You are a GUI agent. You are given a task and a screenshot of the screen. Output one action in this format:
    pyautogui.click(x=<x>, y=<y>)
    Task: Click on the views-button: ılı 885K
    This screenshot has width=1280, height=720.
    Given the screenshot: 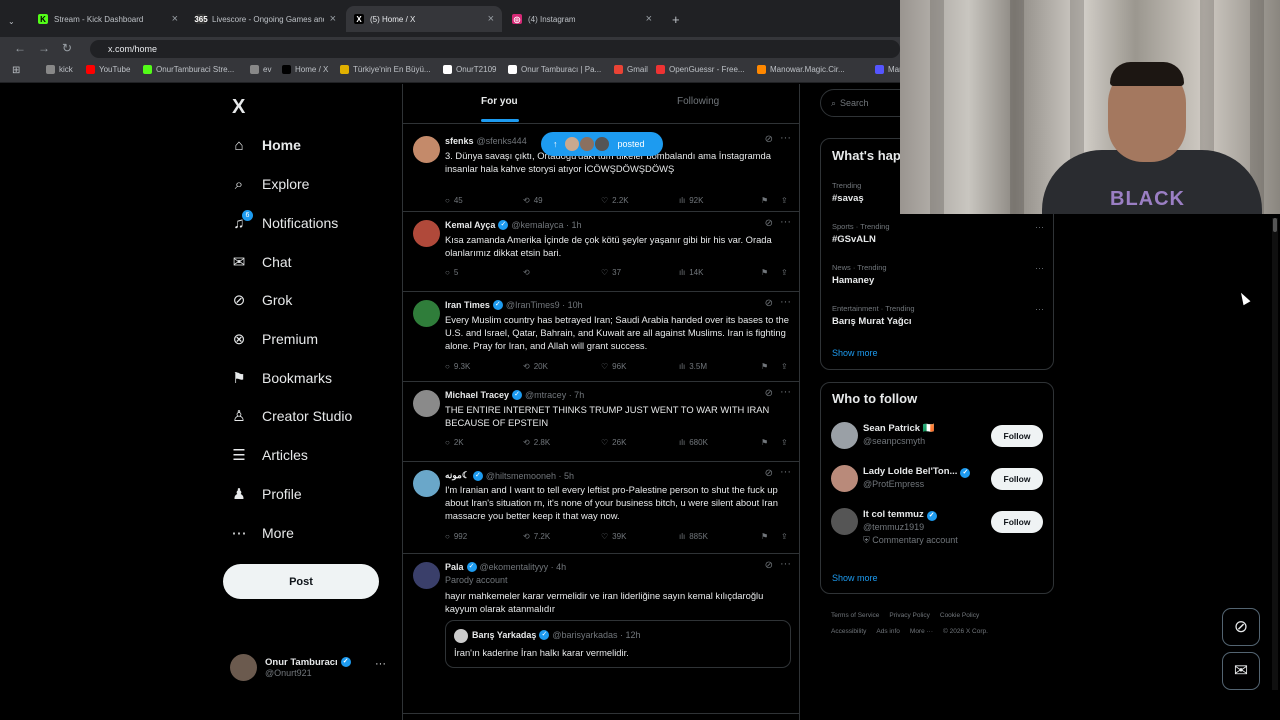 What is the action you would take?
    pyautogui.click(x=693, y=536)
    